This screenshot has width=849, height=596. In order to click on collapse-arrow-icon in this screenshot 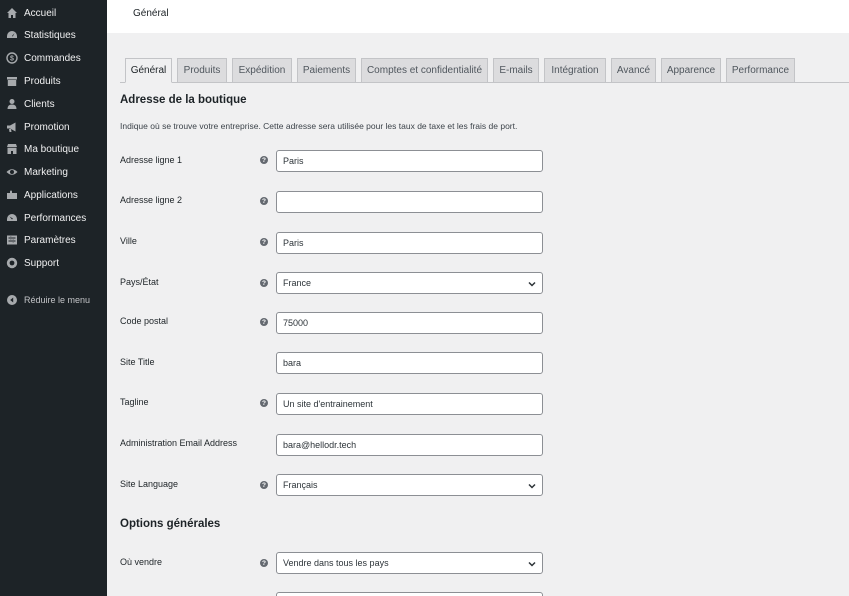, I will do `click(12, 300)`.